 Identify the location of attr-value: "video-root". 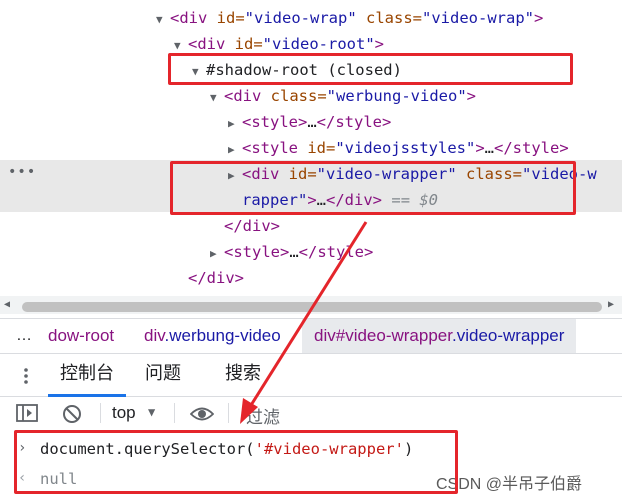
(318, 44).